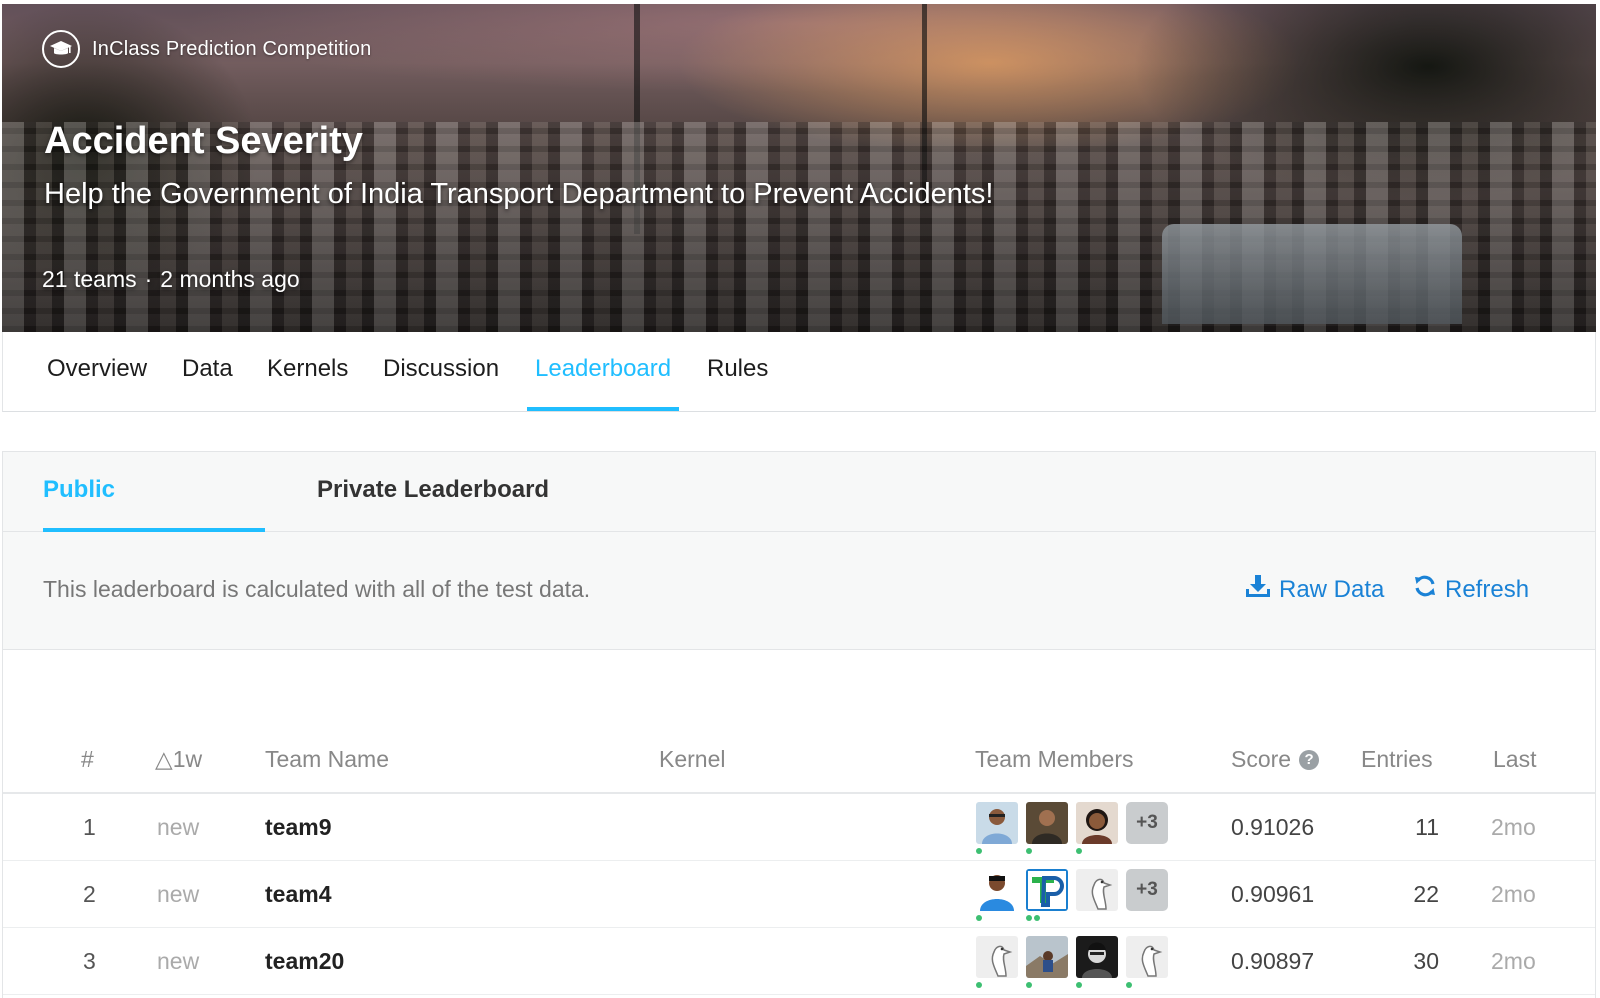 The image size is (1600, 998). Describe the element at coordinates (89, 961) in the screenshot. I see `row-rank: 3` at that location.